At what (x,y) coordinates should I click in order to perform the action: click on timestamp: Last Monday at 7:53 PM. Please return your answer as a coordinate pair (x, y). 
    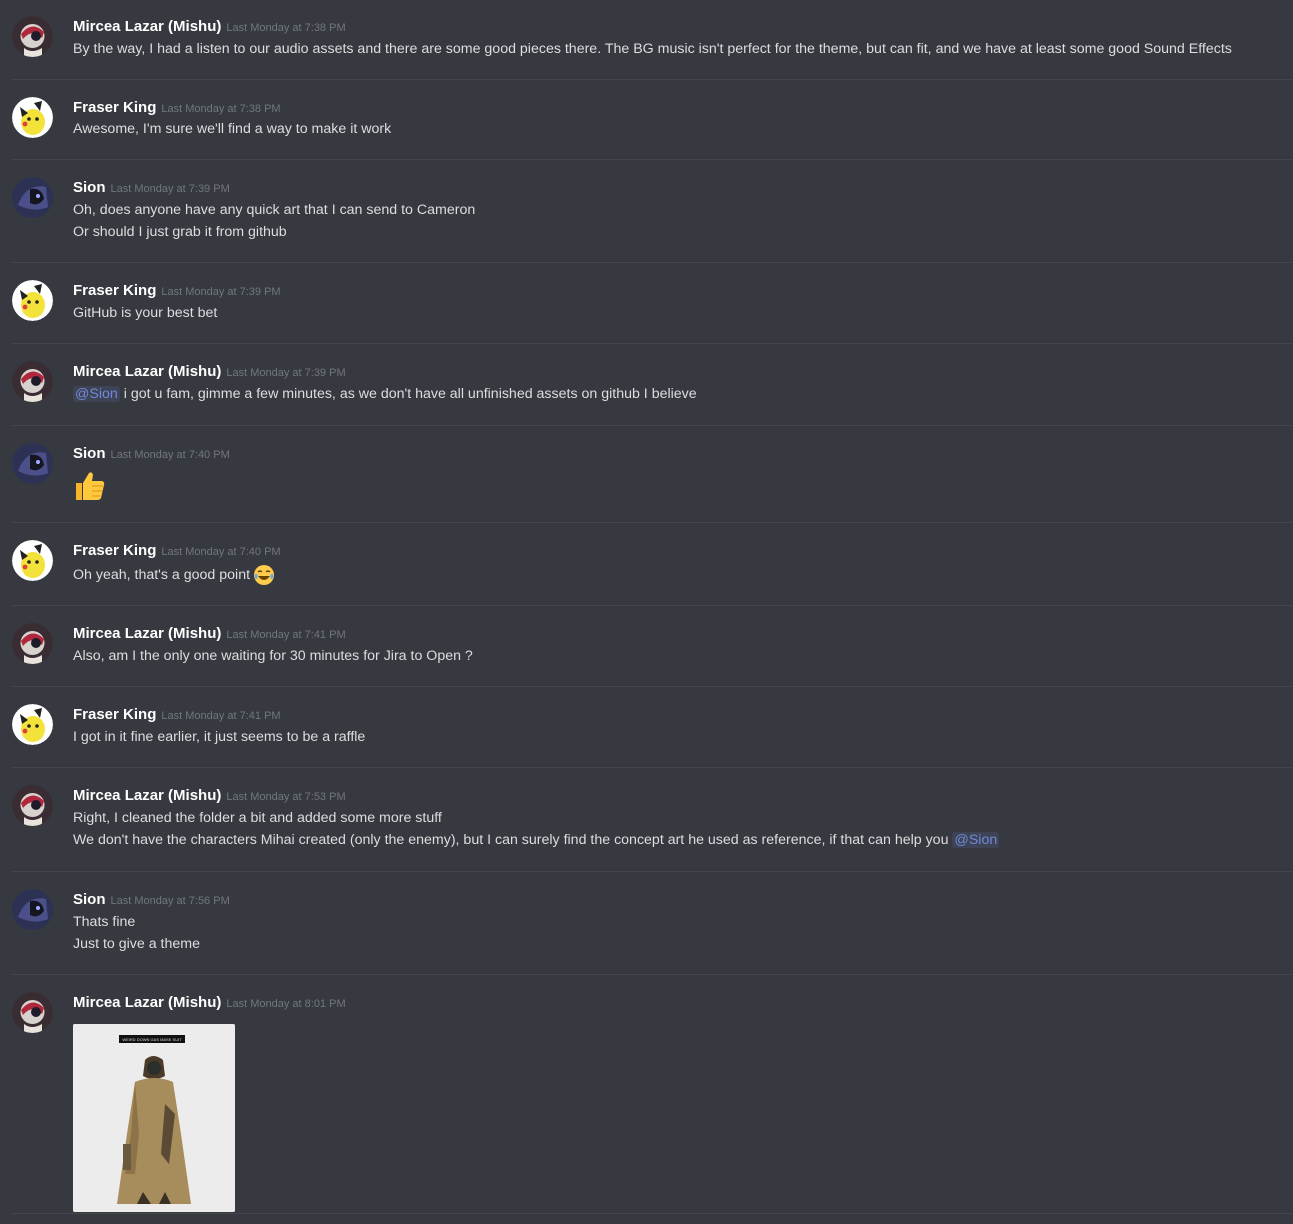
    Looking at the image, I should click on (286, 797).